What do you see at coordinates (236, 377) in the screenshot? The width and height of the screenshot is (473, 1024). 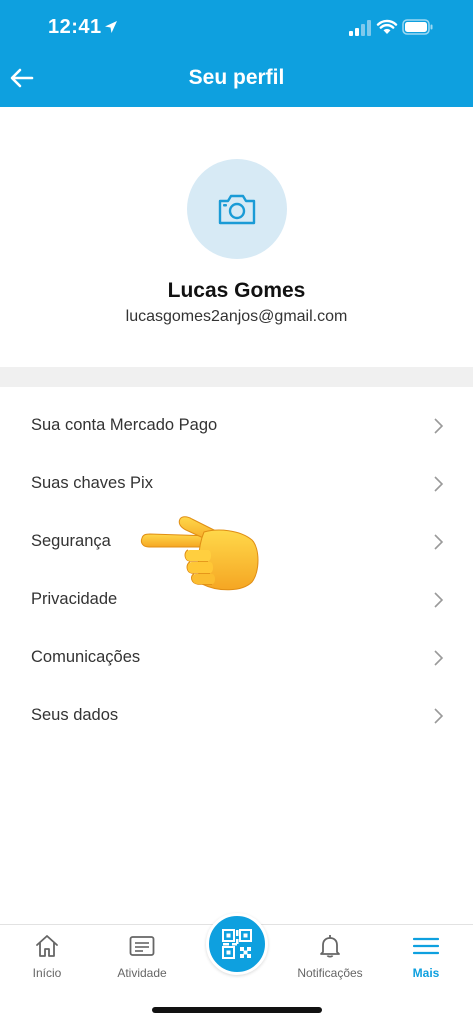 I see `section-divider` at bounding box center [236, 377].